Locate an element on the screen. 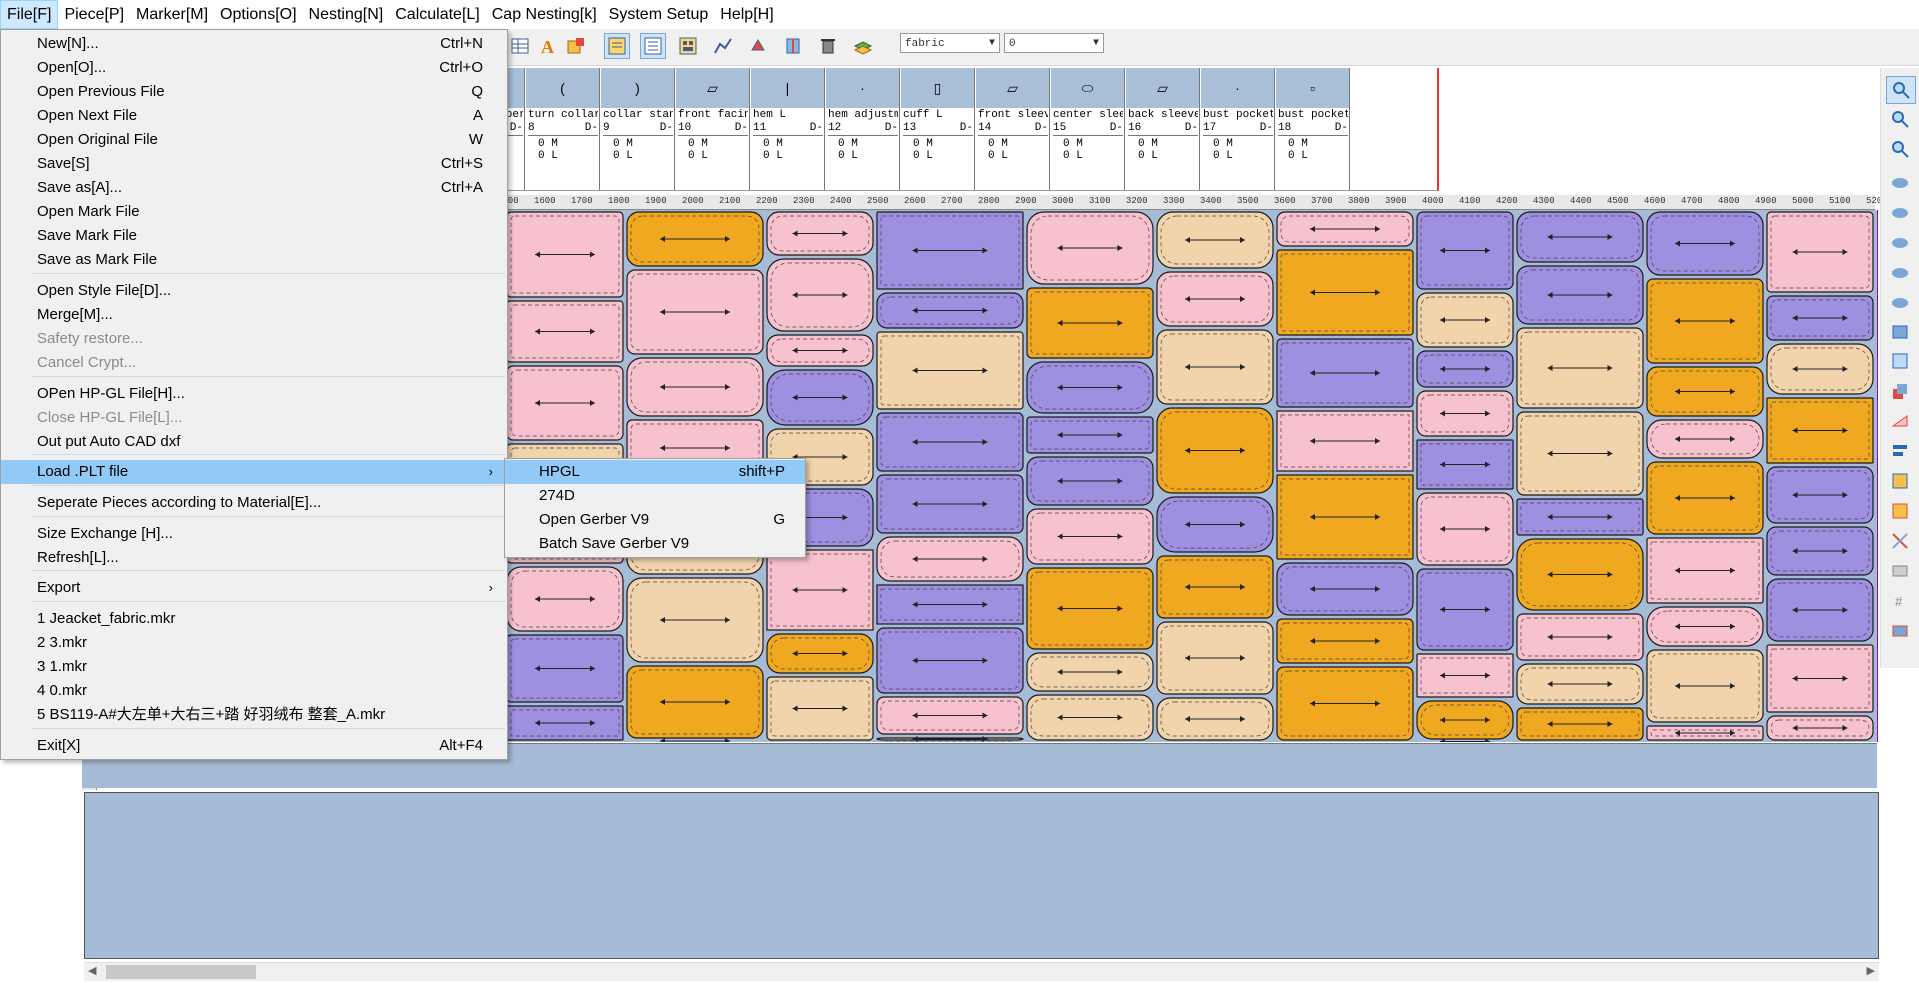  menu-cap-nesting: Cap Nesting[k] is located at coordinates (544, 14).